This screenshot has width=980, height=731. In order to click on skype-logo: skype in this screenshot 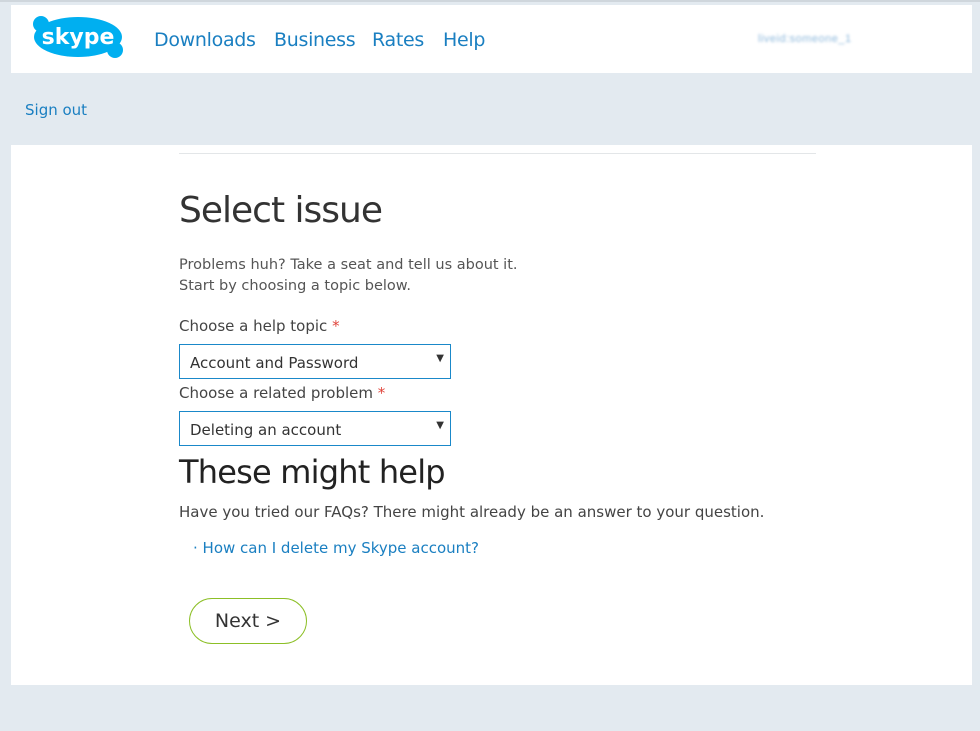, I will do `click(78, 37)`.